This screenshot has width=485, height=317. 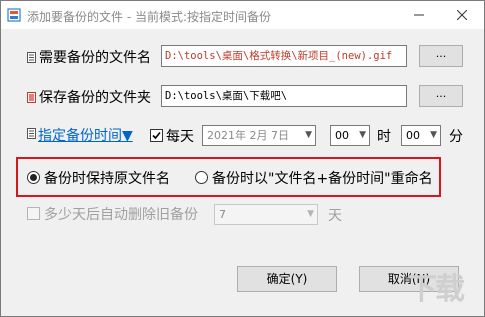 I want to click on radio-selected-dot, so click(x=33, y=177).